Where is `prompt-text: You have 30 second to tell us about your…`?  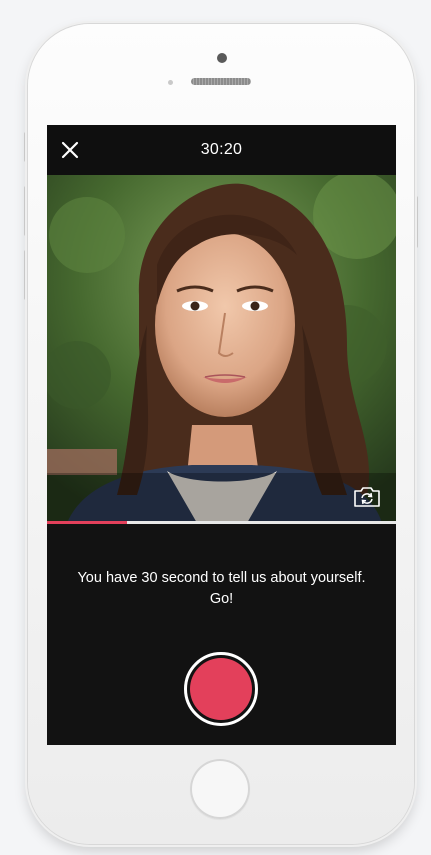
prompt-text: You have 30 second to tell us about your… is located at coordinates (221, 588).